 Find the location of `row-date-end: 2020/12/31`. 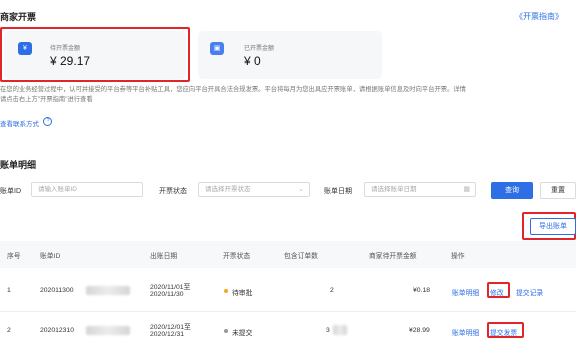

row-date-end: 2020/12/31 is located at coordinates (167, 334).